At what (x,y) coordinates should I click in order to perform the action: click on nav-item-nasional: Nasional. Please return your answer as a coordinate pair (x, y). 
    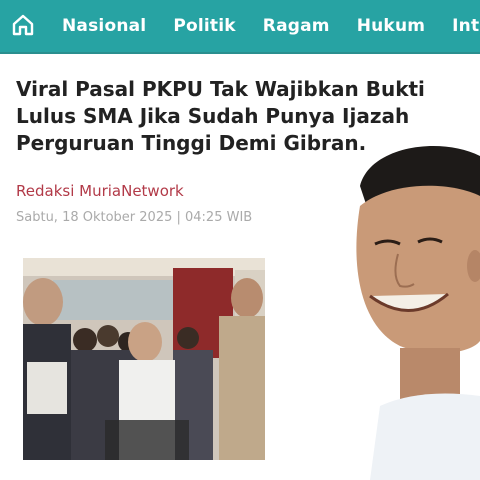
    Looking at the image, I should click on (104, 26).